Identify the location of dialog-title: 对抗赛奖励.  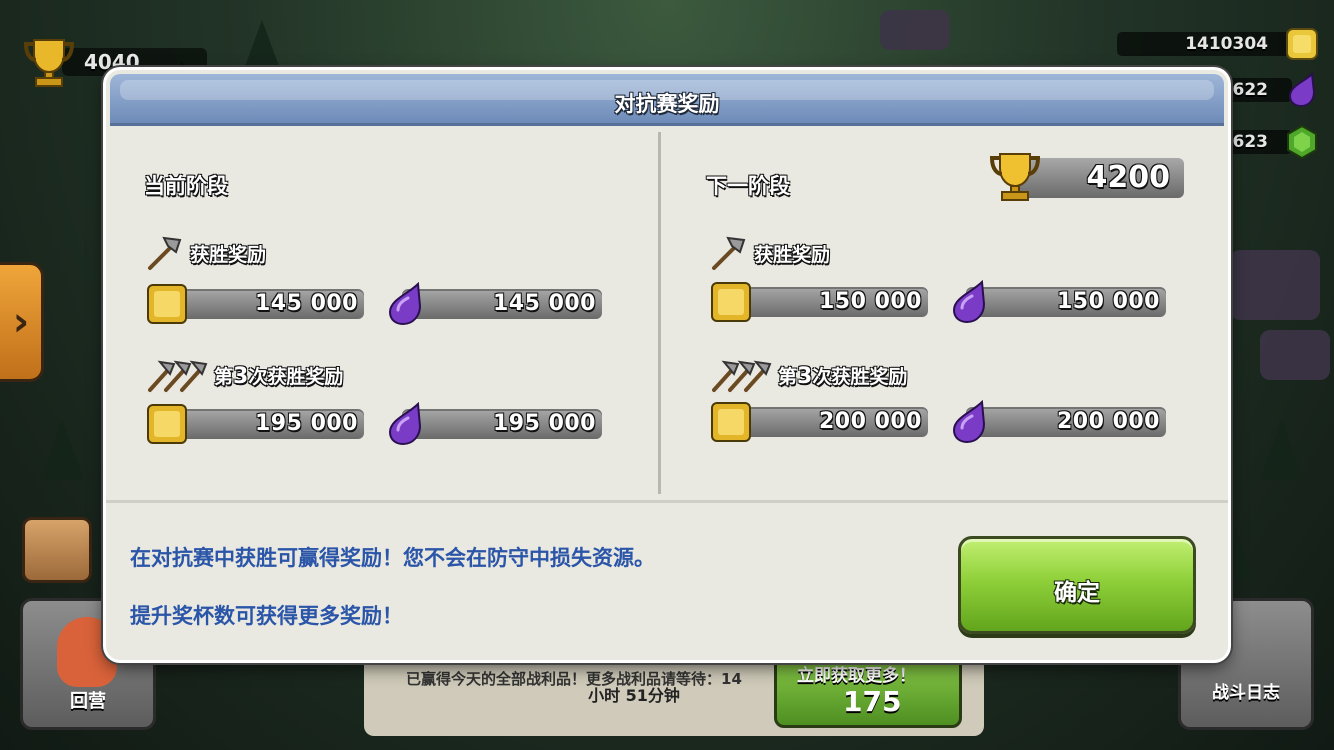
(667, 104).